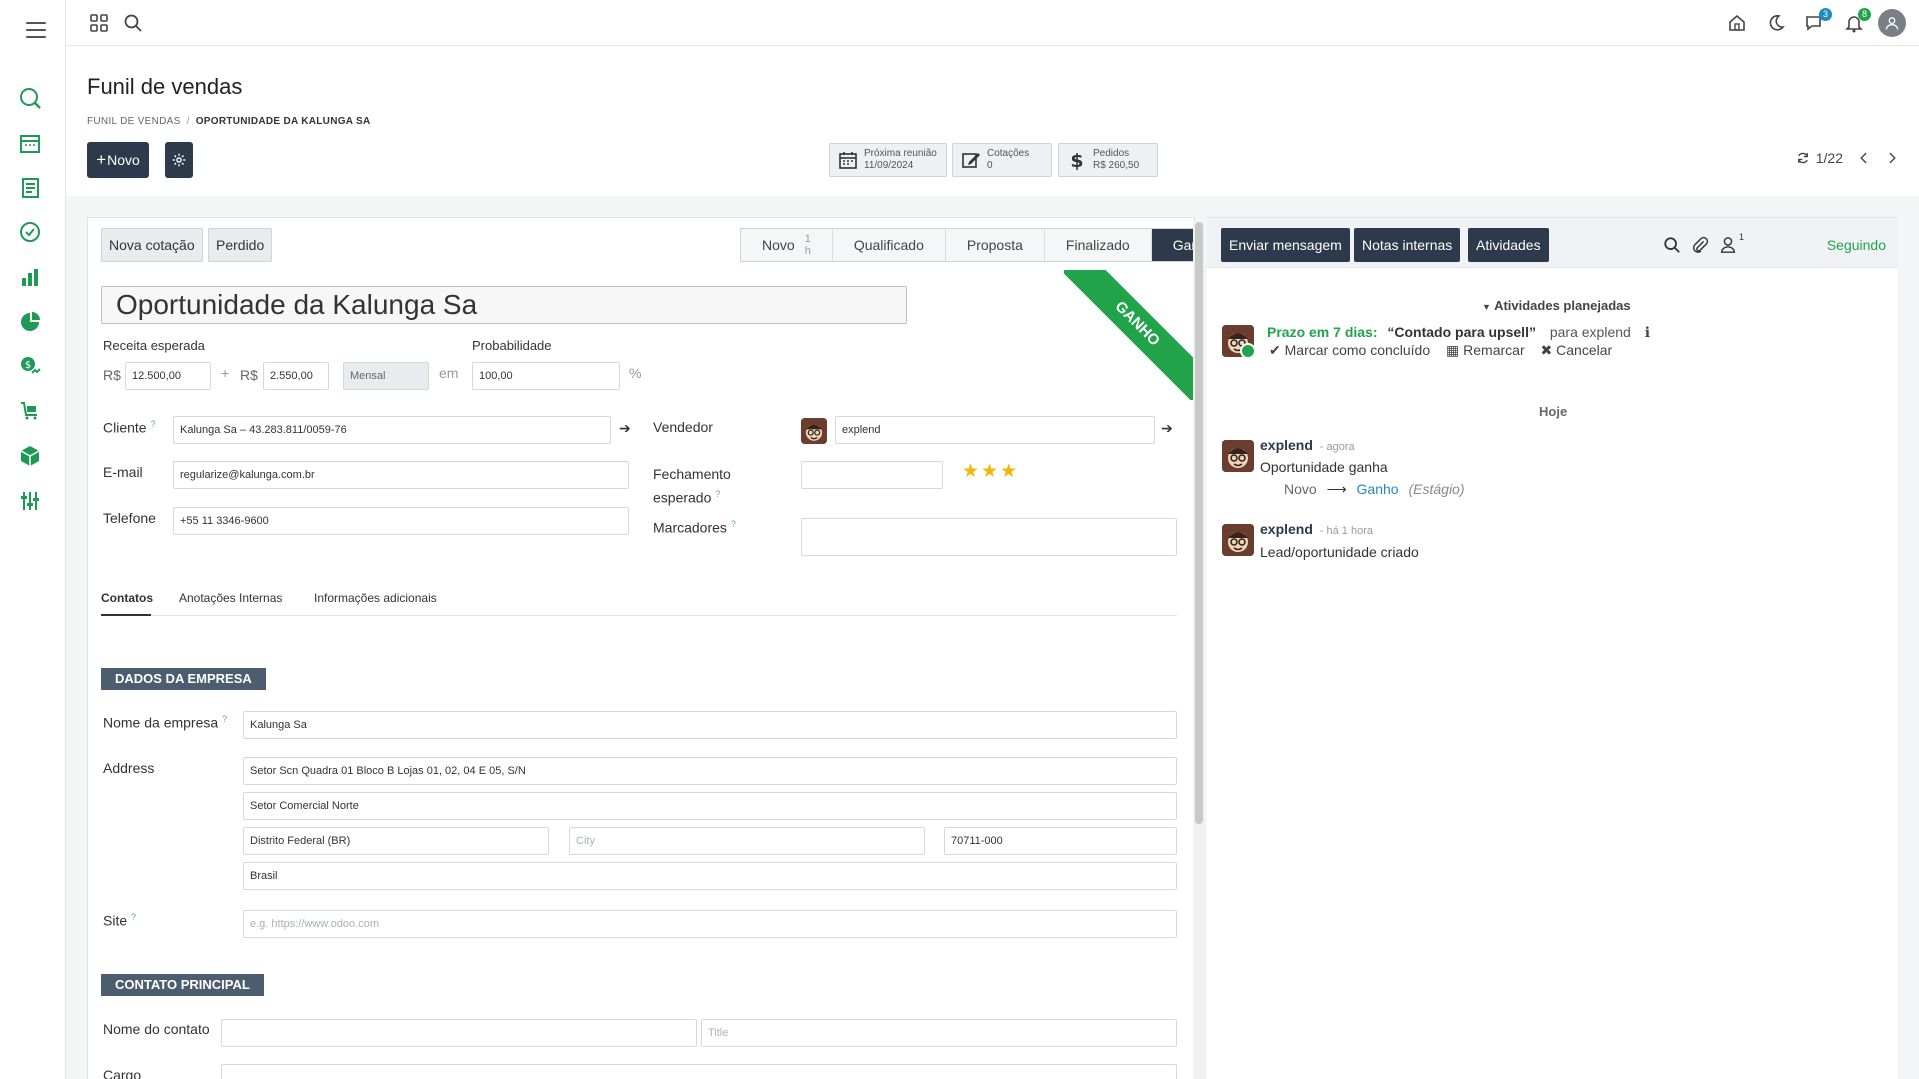  I want to click on form-scrollbar, so click(1199, 650).